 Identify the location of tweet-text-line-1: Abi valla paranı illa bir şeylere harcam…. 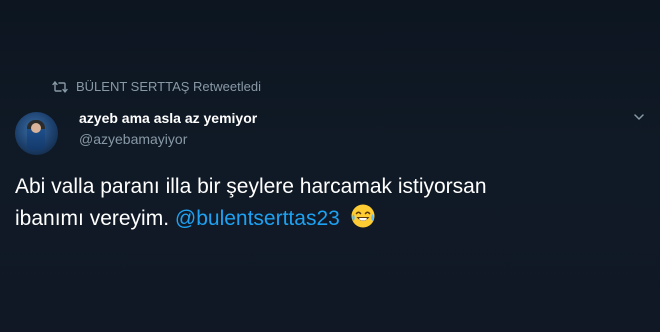
(251, 186).